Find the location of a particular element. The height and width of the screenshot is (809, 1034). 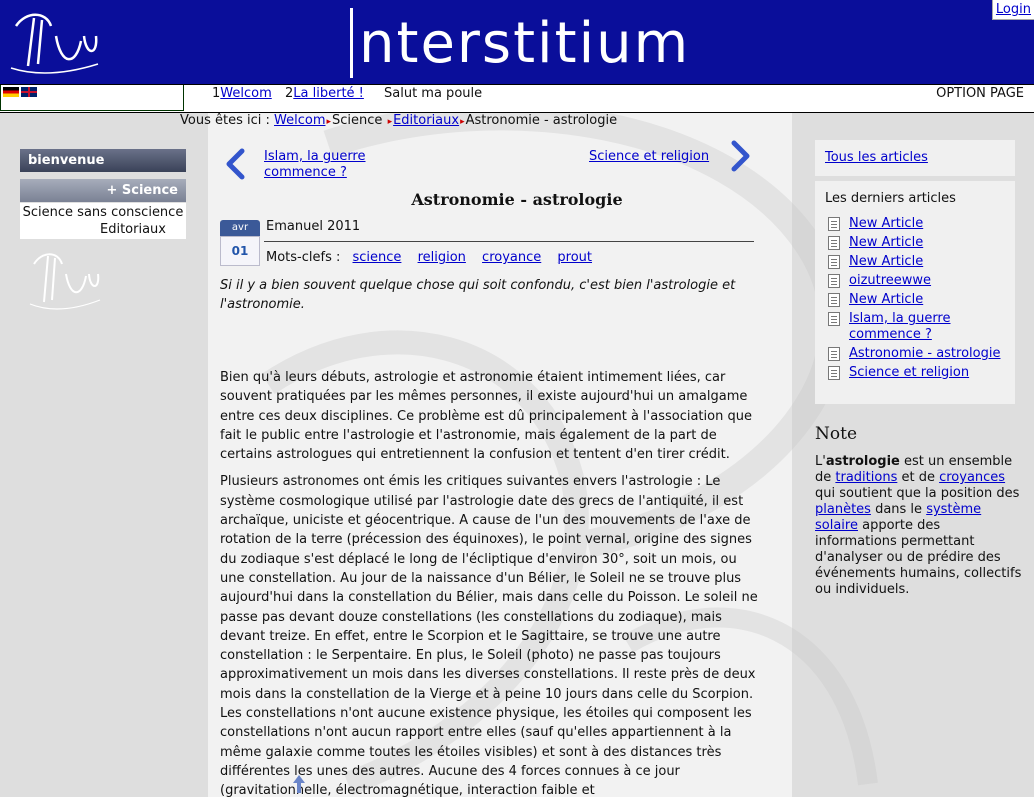

latest-article-link: Islam, la guerre commence ? is located at coordinates (900, 326).